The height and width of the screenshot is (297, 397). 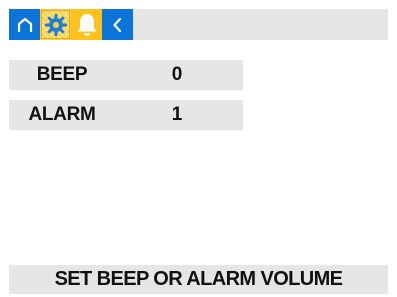 I want to click on alarm-button, so click(x=86, y=24).